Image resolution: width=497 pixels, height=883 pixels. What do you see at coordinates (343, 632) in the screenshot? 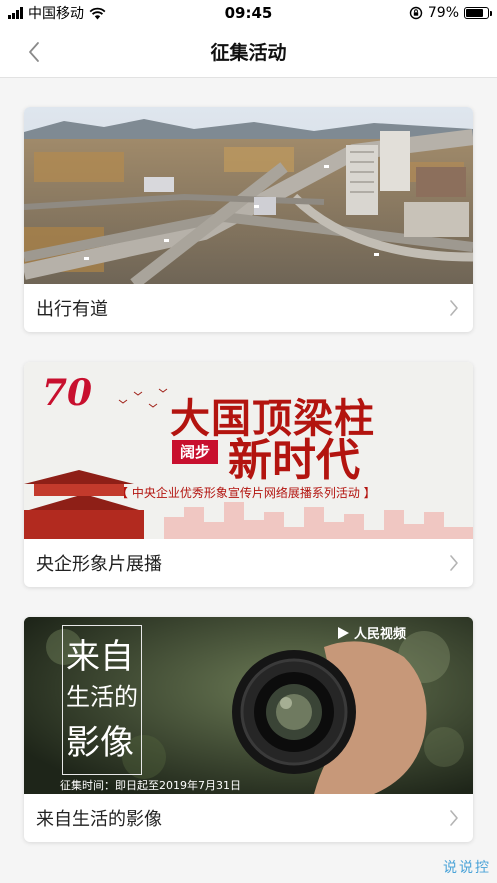
I see `play-icon` at bounding box center [343, 632].